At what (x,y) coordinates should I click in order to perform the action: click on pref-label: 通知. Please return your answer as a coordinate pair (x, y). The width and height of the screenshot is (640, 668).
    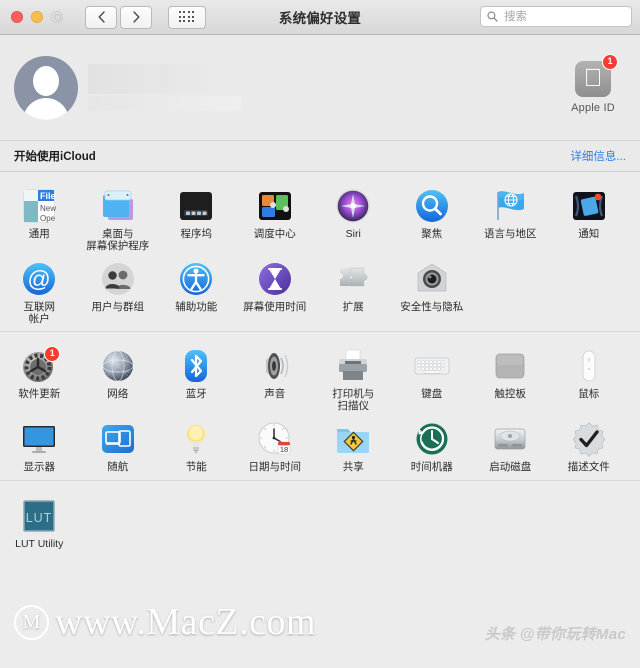
    Looking at the image, I should click on (589, 234).